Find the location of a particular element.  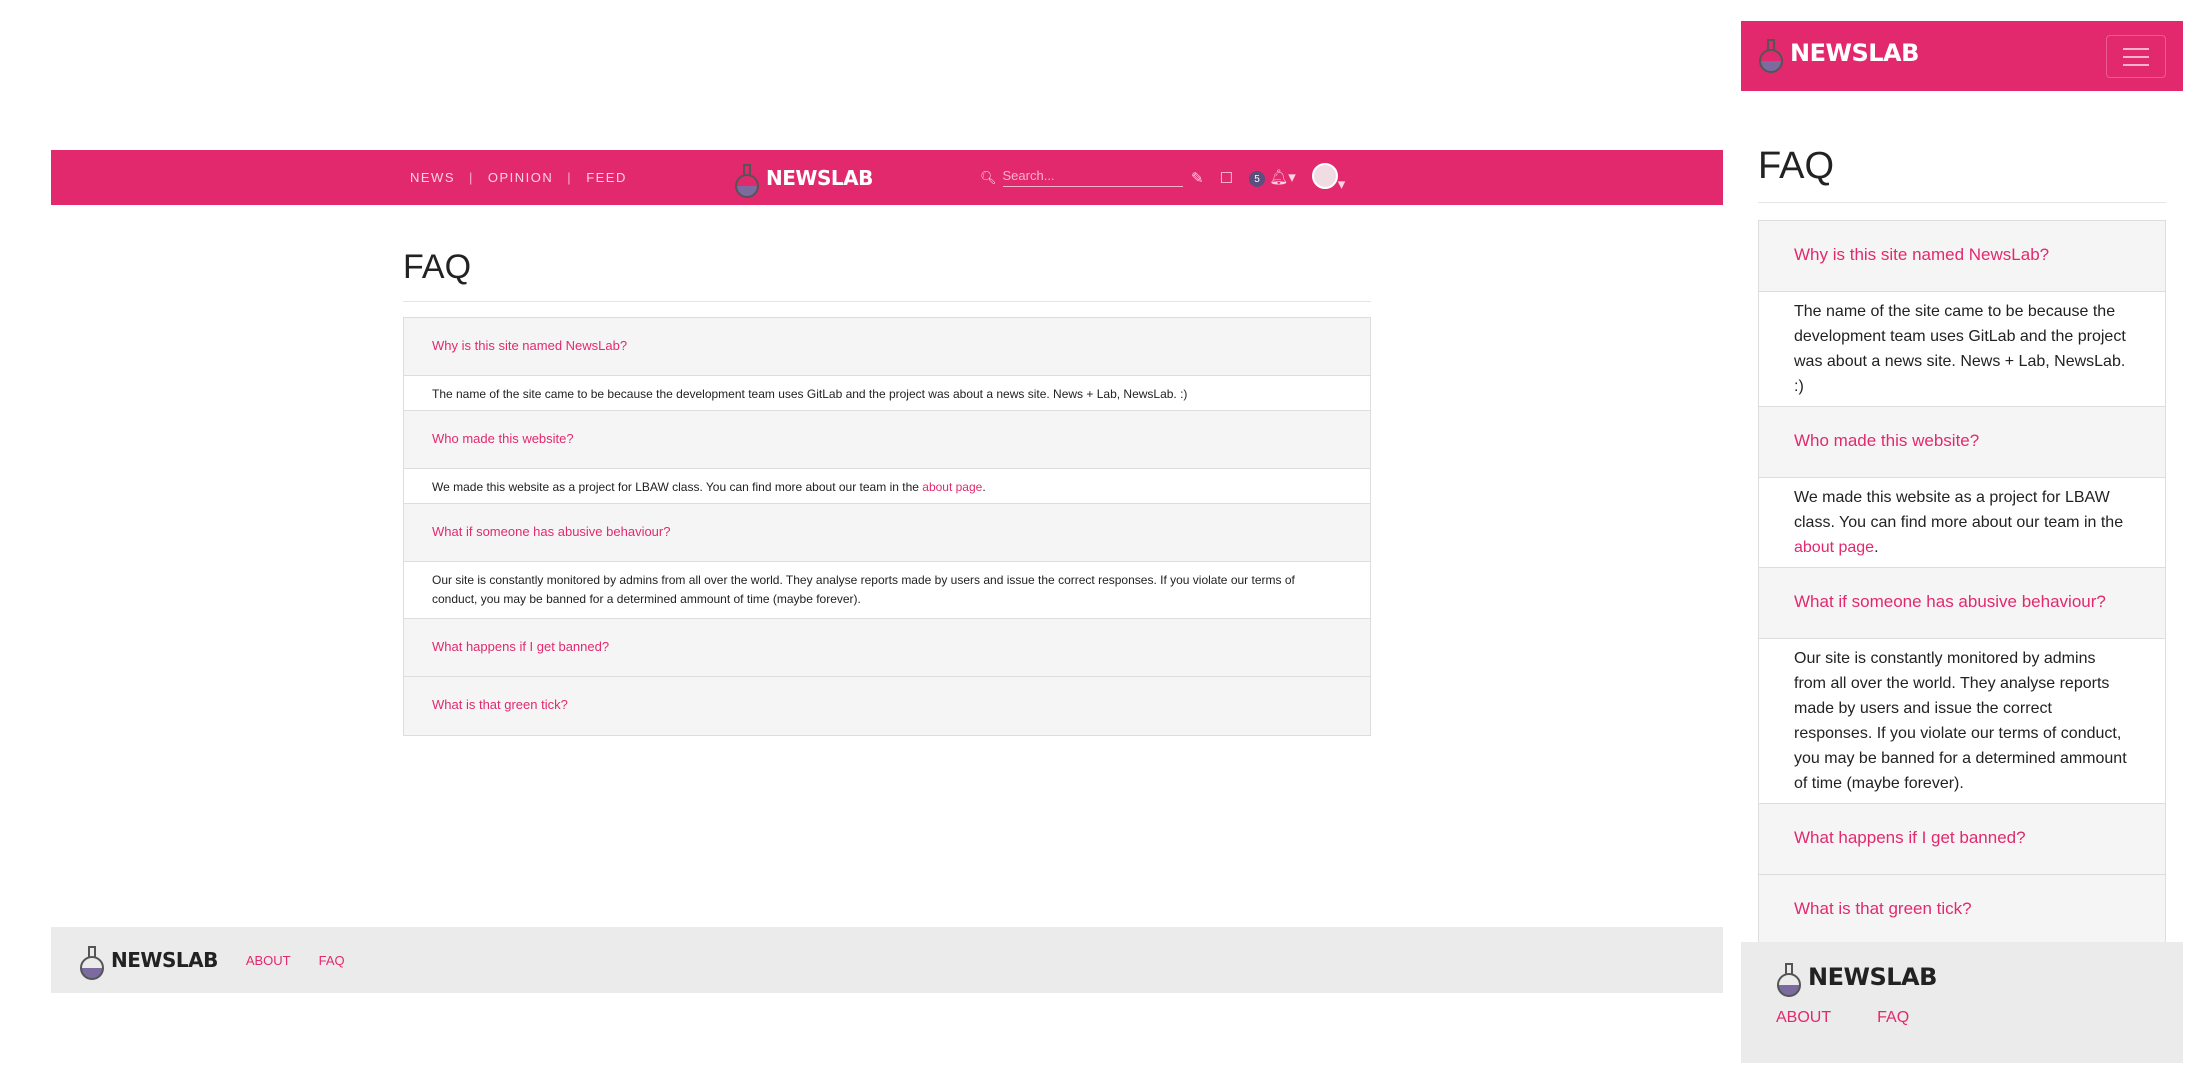

footer: NEWSLAB ABOUT FAQ is located at coordinates (887, 960).